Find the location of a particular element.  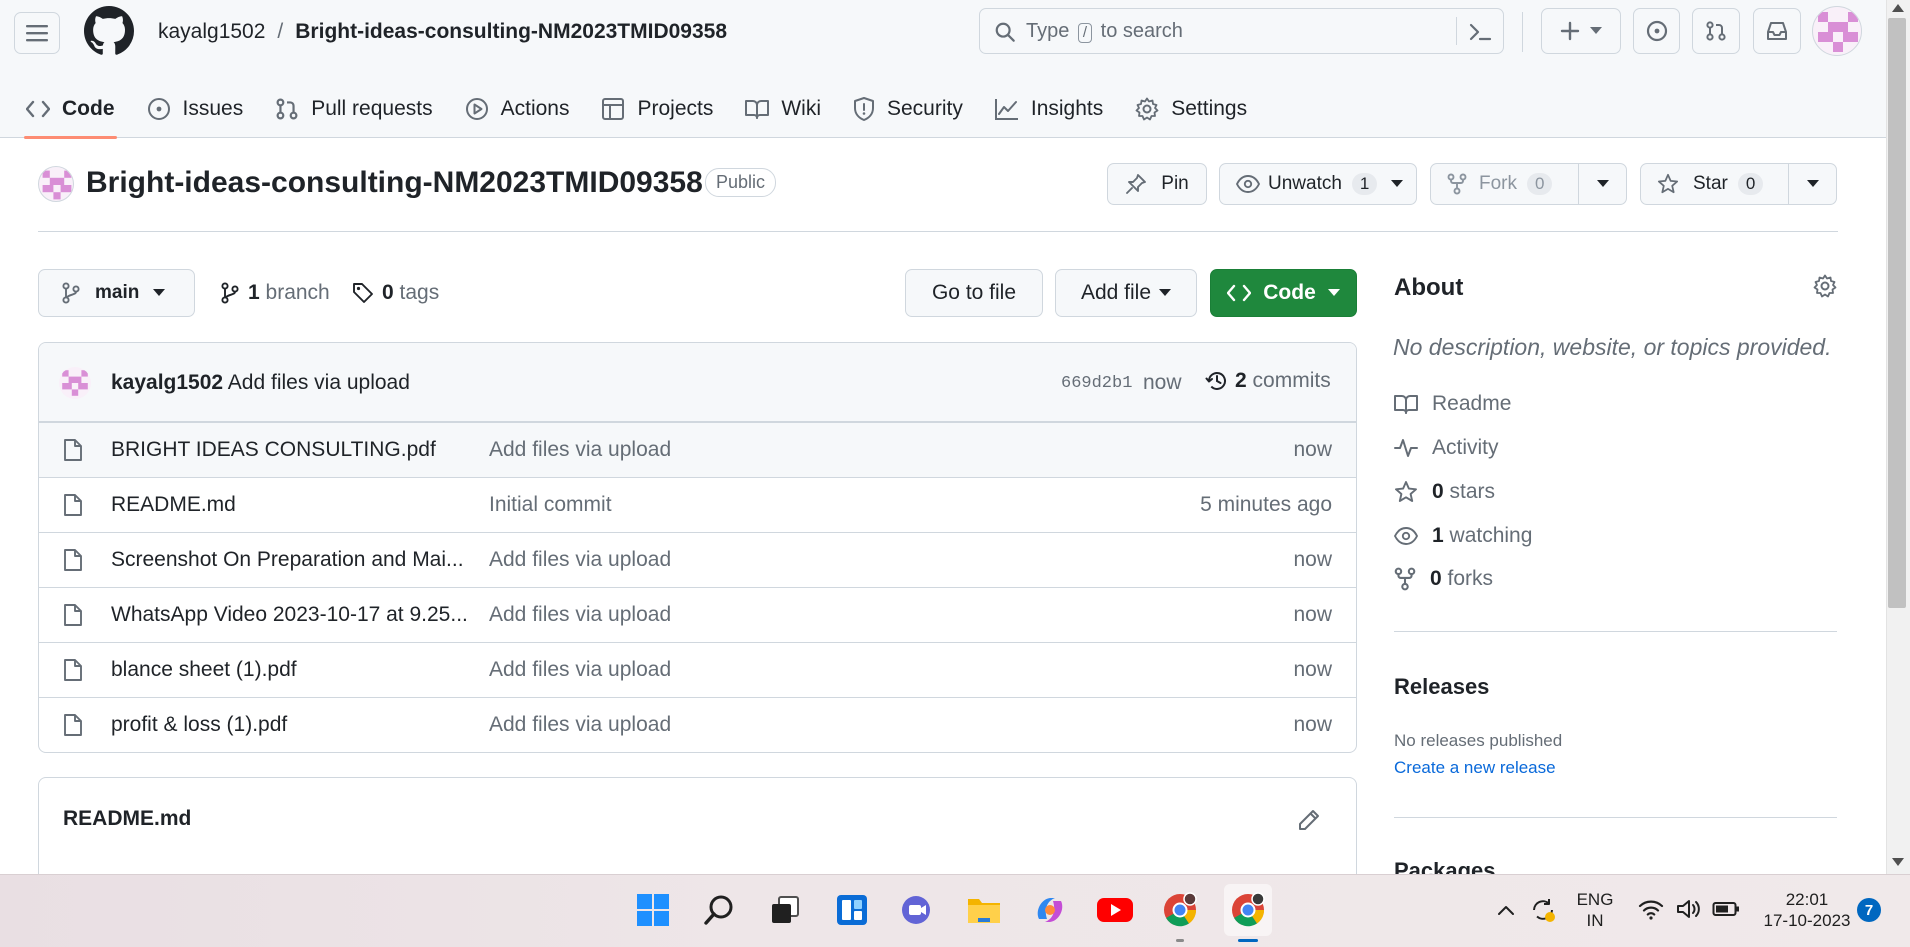

command-palette-icon is located at coordinates (1480, 32).